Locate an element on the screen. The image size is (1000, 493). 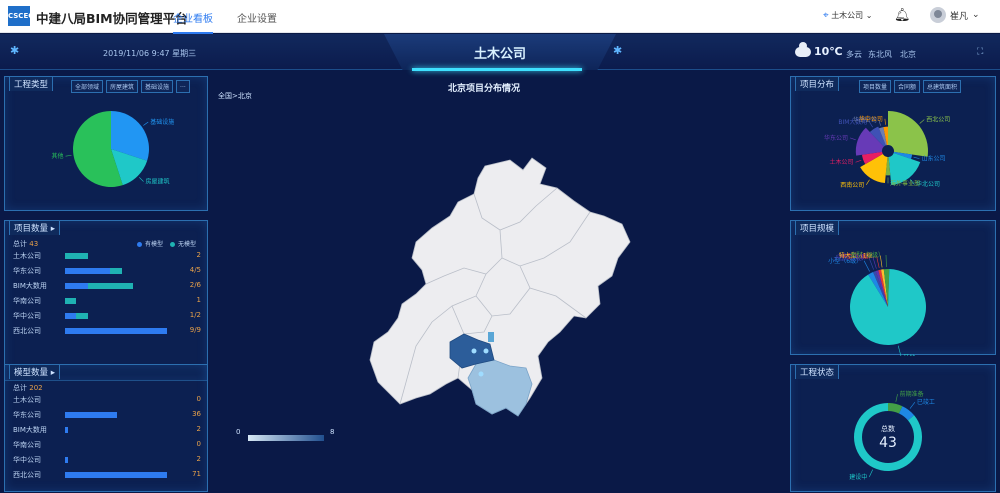
row-value: 9/9 is located at coordinates (195, 330).